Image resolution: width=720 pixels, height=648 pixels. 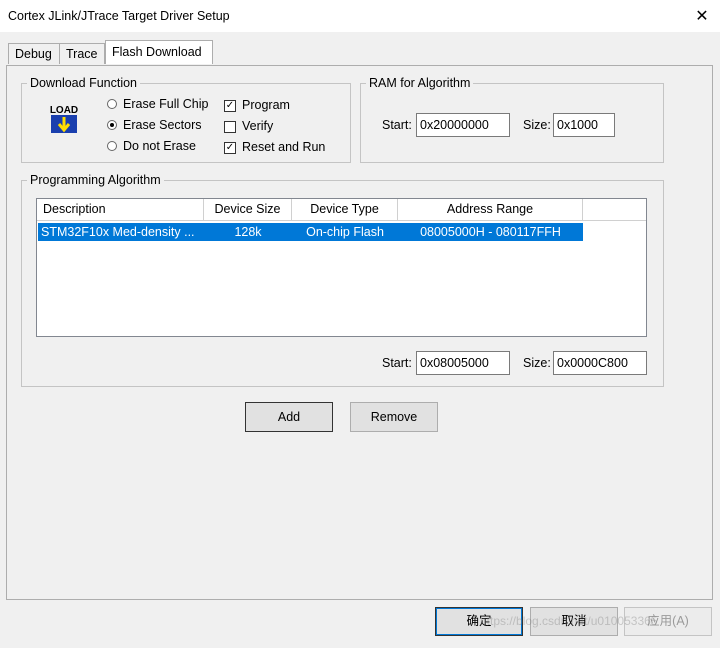 I want to click on column-header-device-size: Device Size, so click(x=248, y=210).